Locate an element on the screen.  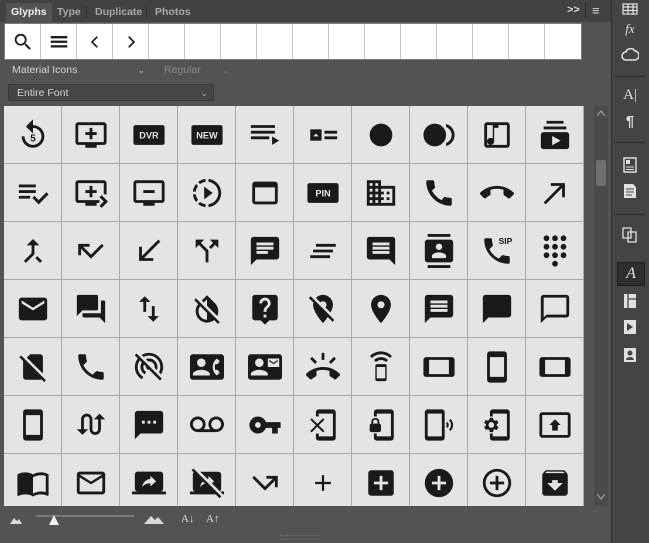
object-styles-icon is located at coordinates (630, 165).